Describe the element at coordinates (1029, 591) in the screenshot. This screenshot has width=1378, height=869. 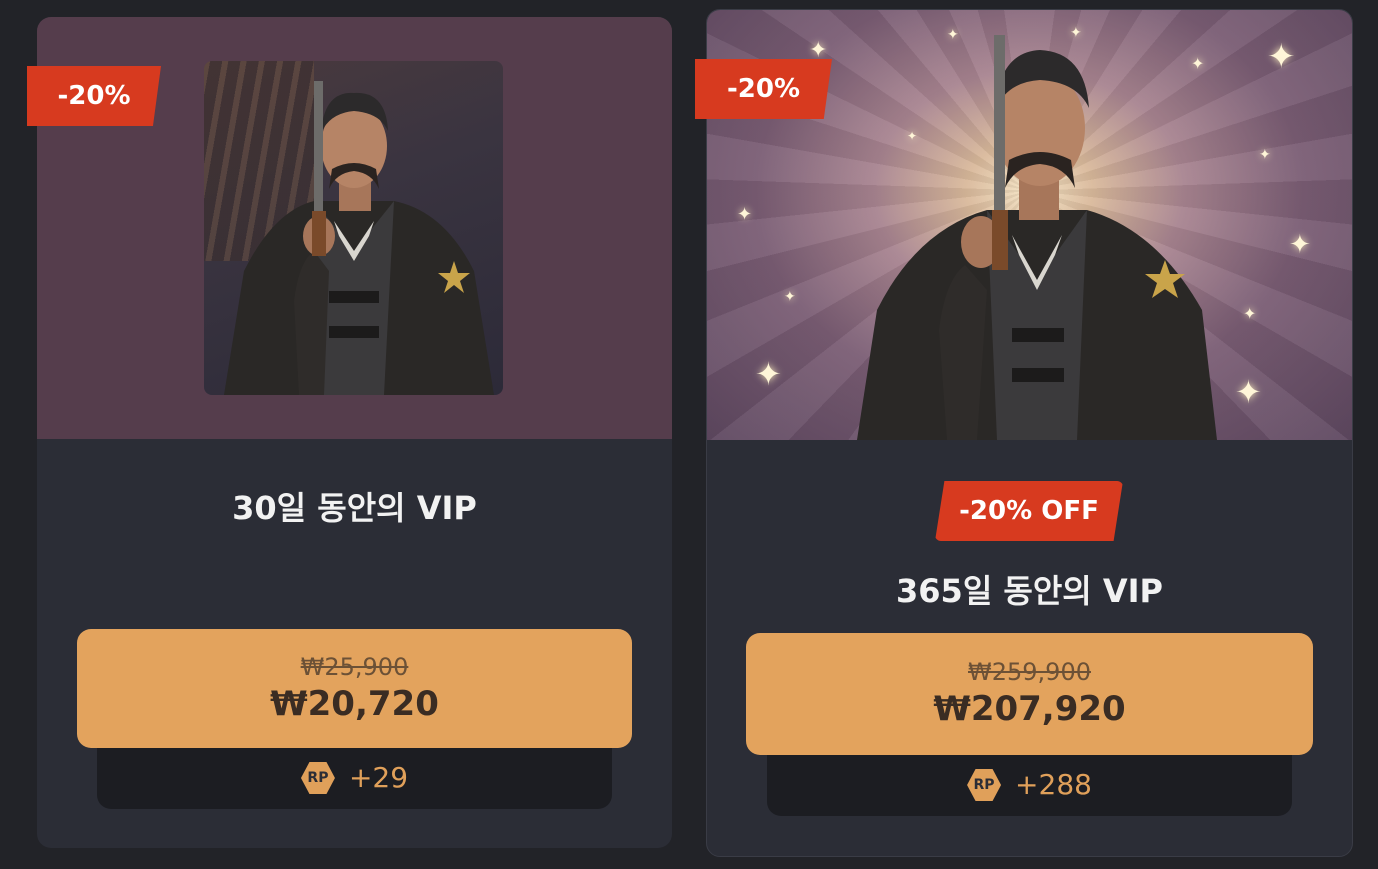
I see `product-title: 365일 동안의 VIP` at that location.